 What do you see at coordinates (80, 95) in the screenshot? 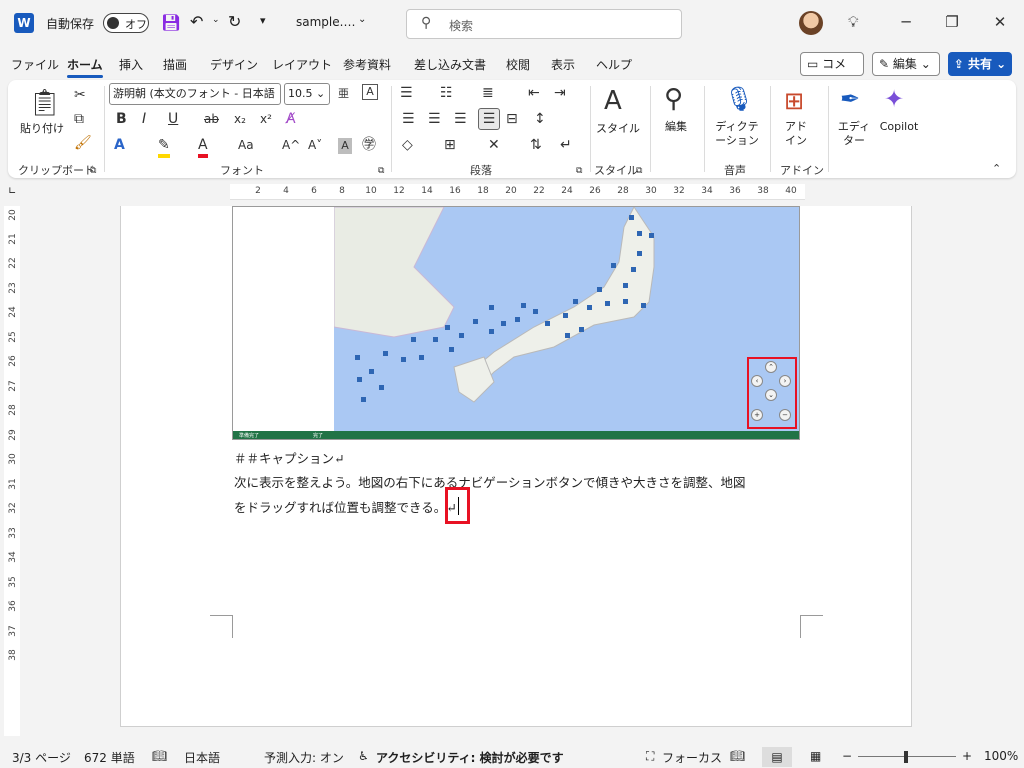
I see `cut-icon: ✂` at bounding box center [80, 95].